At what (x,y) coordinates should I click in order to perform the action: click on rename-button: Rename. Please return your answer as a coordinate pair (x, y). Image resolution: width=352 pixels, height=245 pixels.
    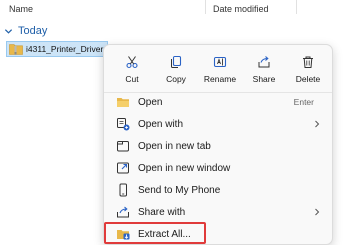
    Looking at the image, I should click on (220, 69).